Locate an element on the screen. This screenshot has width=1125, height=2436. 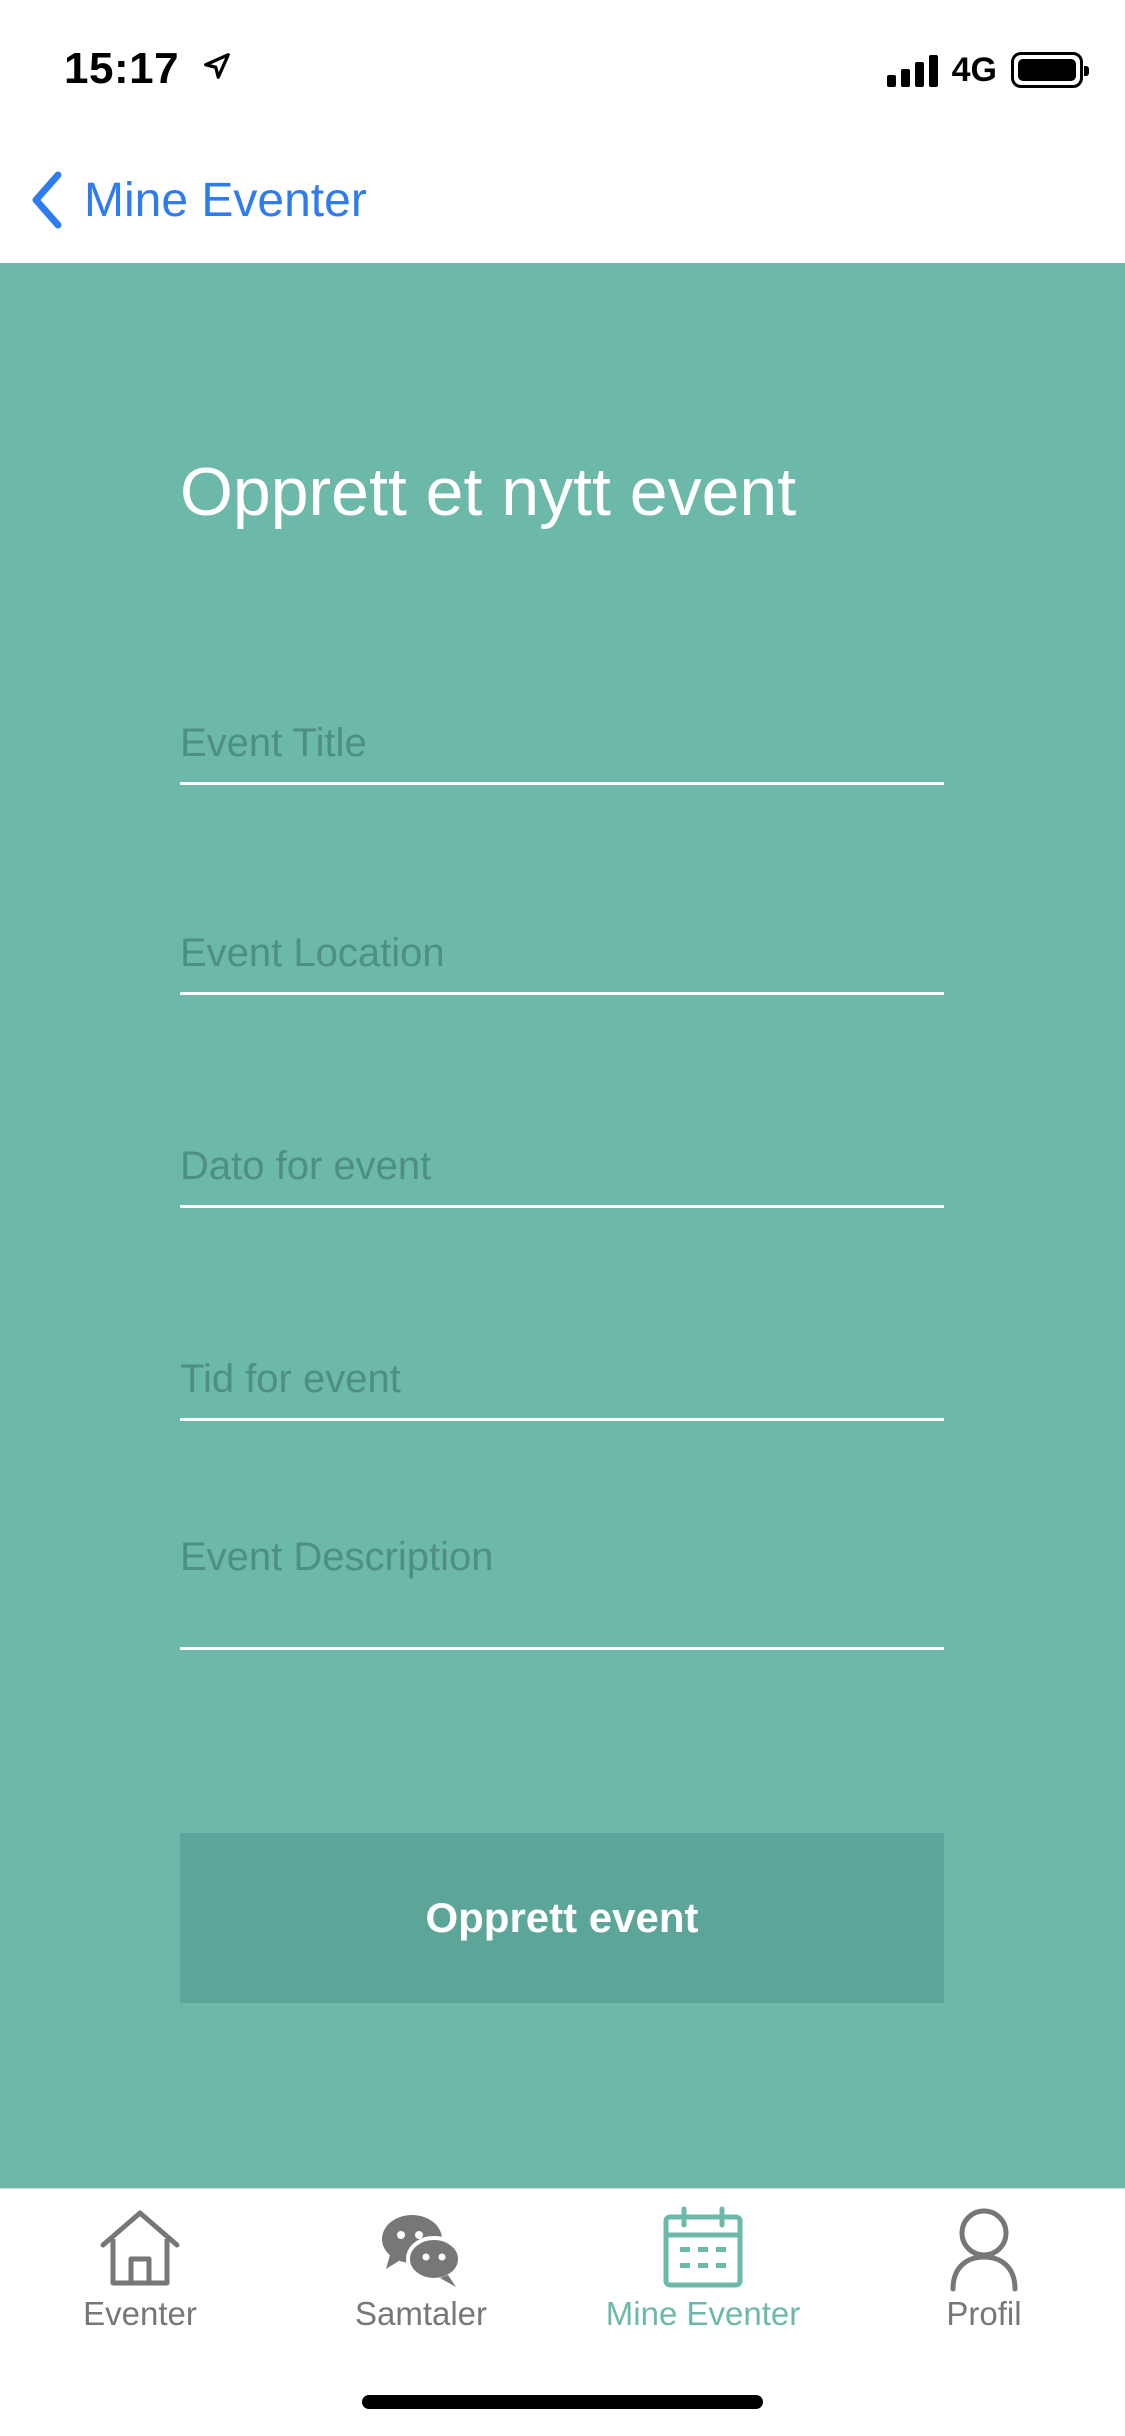
create-event-button: Opprett event is located at coordinates (562, 1918).